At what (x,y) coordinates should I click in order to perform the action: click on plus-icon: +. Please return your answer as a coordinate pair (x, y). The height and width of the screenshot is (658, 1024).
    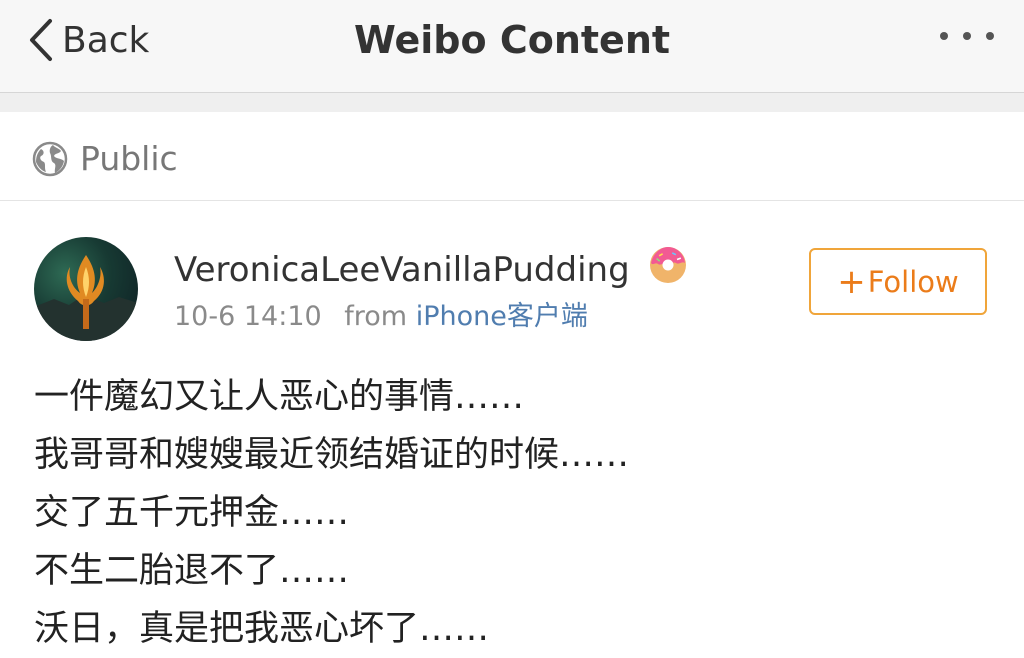
    Looking at the image, I should click on (851, 281).